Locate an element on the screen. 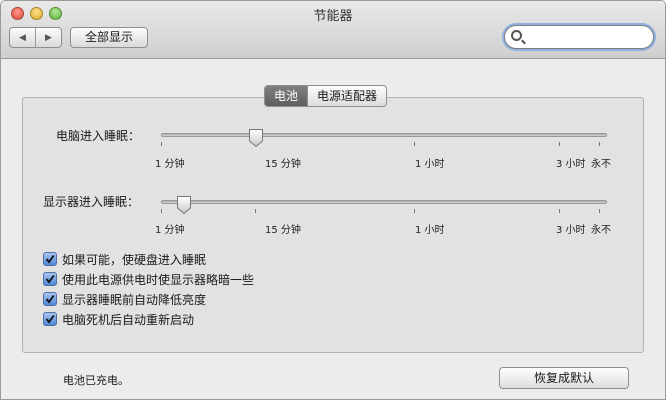  window-title: 节能器 is located at coordinates (333, 16).